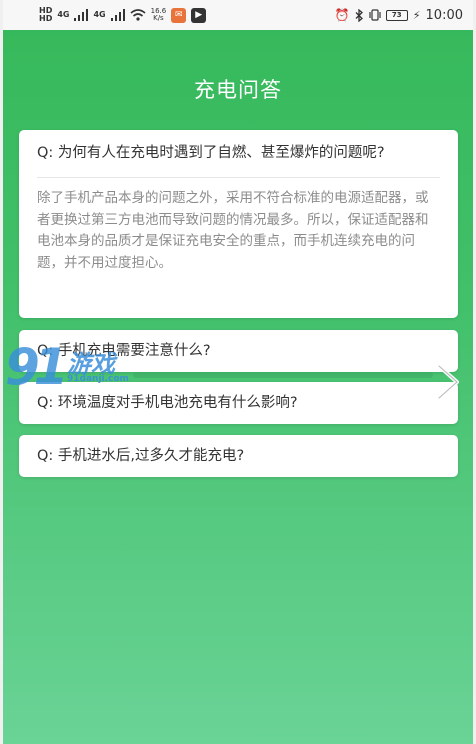 The image size is (476, 744). What do you see at coordinates (167, 402) in the screenshot?
I see `faq-question: Q: 环境温度对手机电池充电有什么影响?` at bounding box center [167, 402].